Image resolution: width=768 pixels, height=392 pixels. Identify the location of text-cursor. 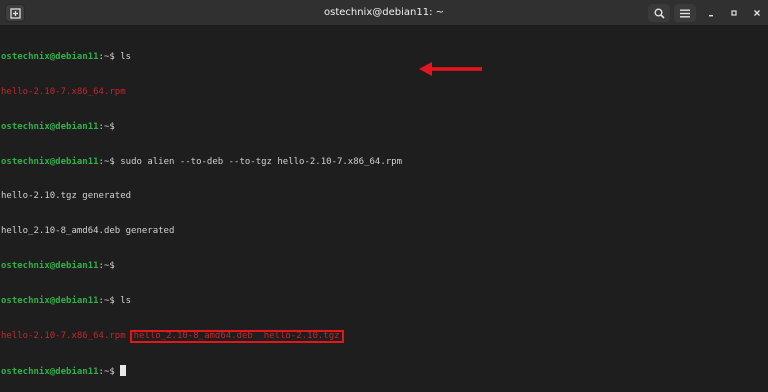
(123, 371).